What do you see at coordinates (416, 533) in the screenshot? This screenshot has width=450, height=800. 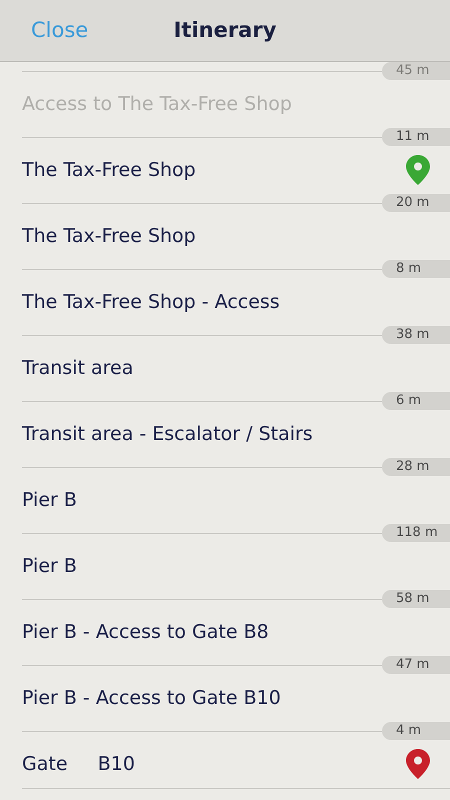 I see `distance-label: 118 m` at bounding box center [416, 533].